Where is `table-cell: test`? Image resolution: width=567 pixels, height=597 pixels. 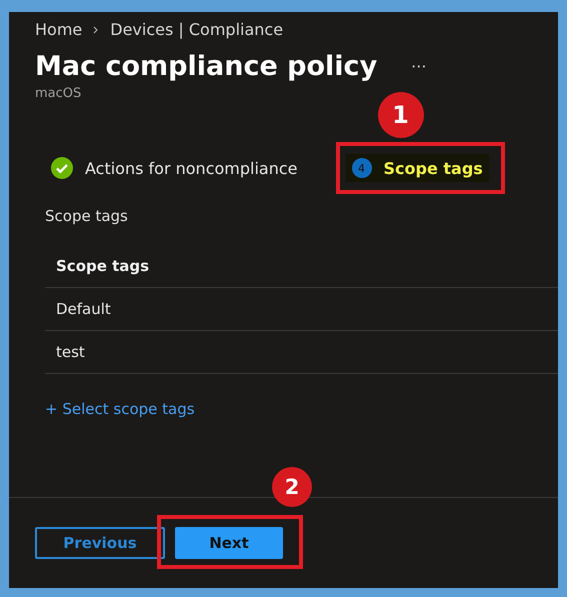
table-cell: test is located at coordinates (70, 352).